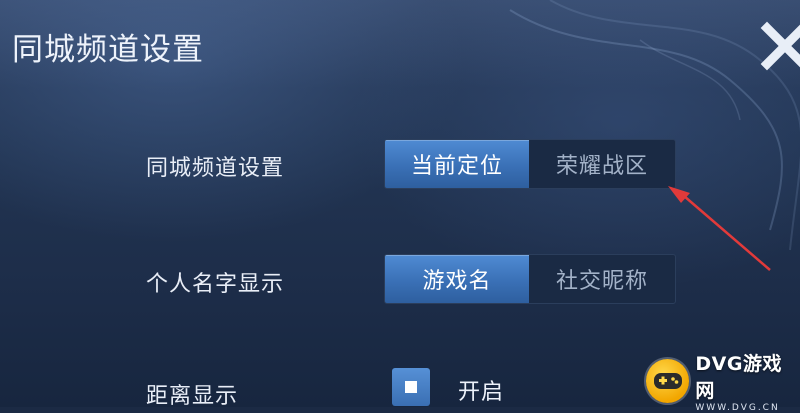  Describe the element at coordinates (719, 228) in the screenshot. I see `red-arrow-icon` at that location.